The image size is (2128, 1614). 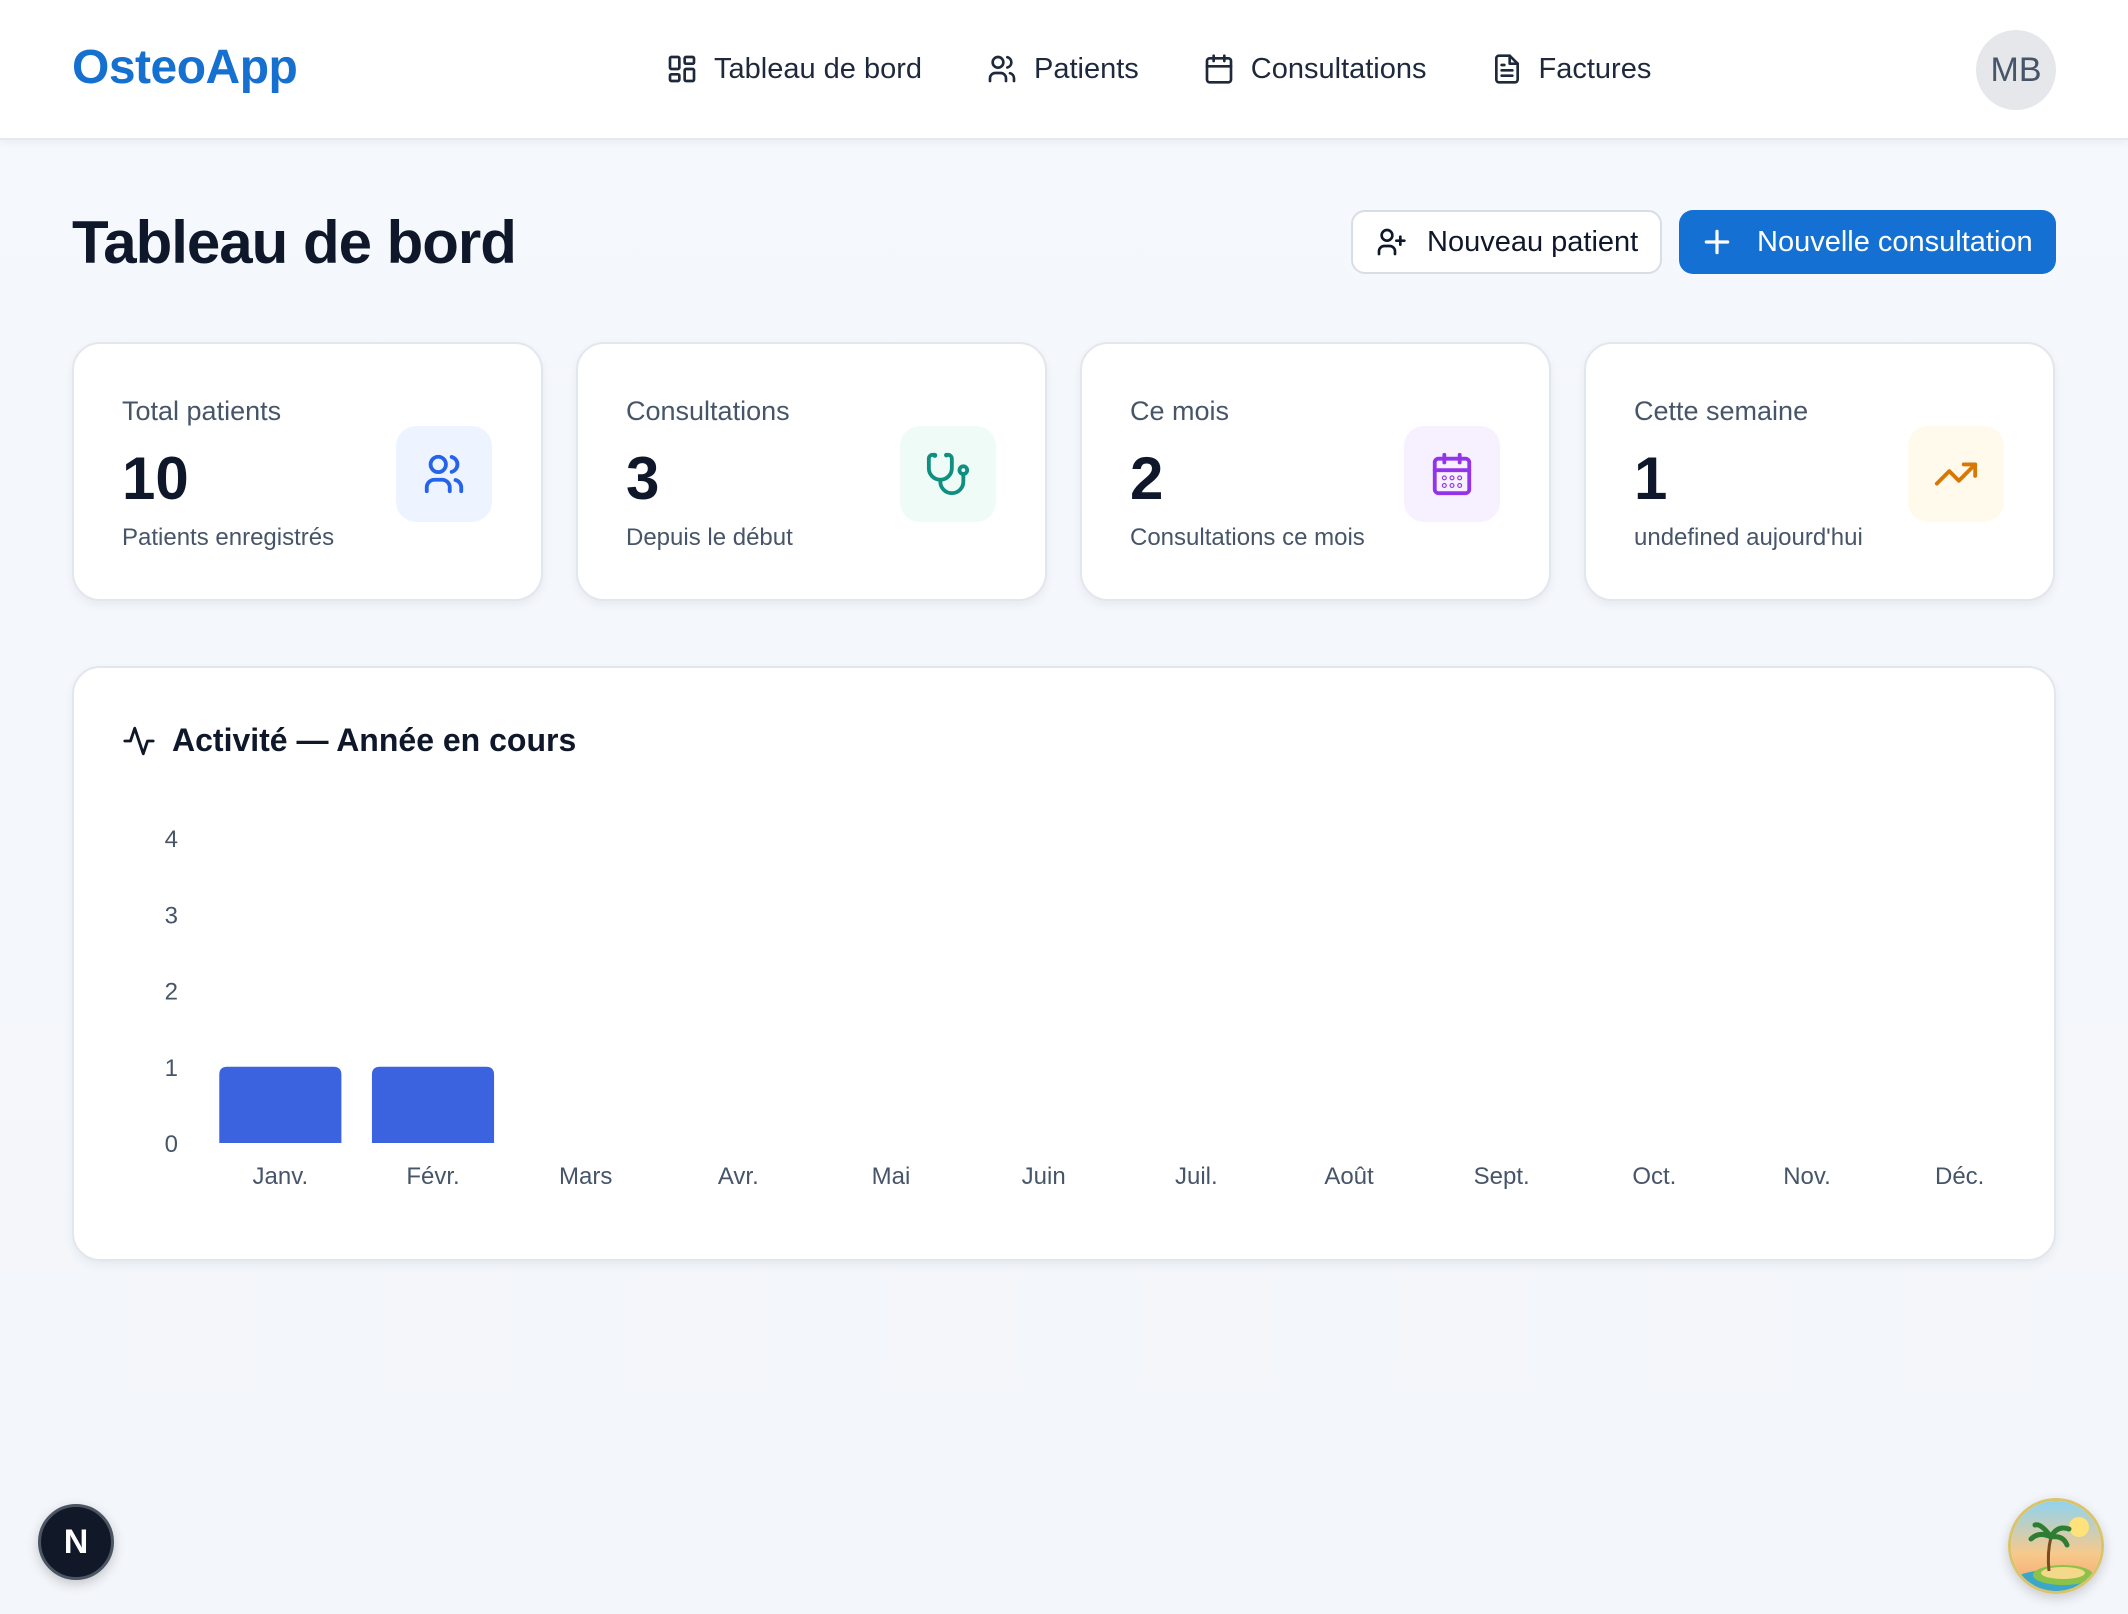 I want to click on dashboard-grid-icon, so click(x=682, y=69).